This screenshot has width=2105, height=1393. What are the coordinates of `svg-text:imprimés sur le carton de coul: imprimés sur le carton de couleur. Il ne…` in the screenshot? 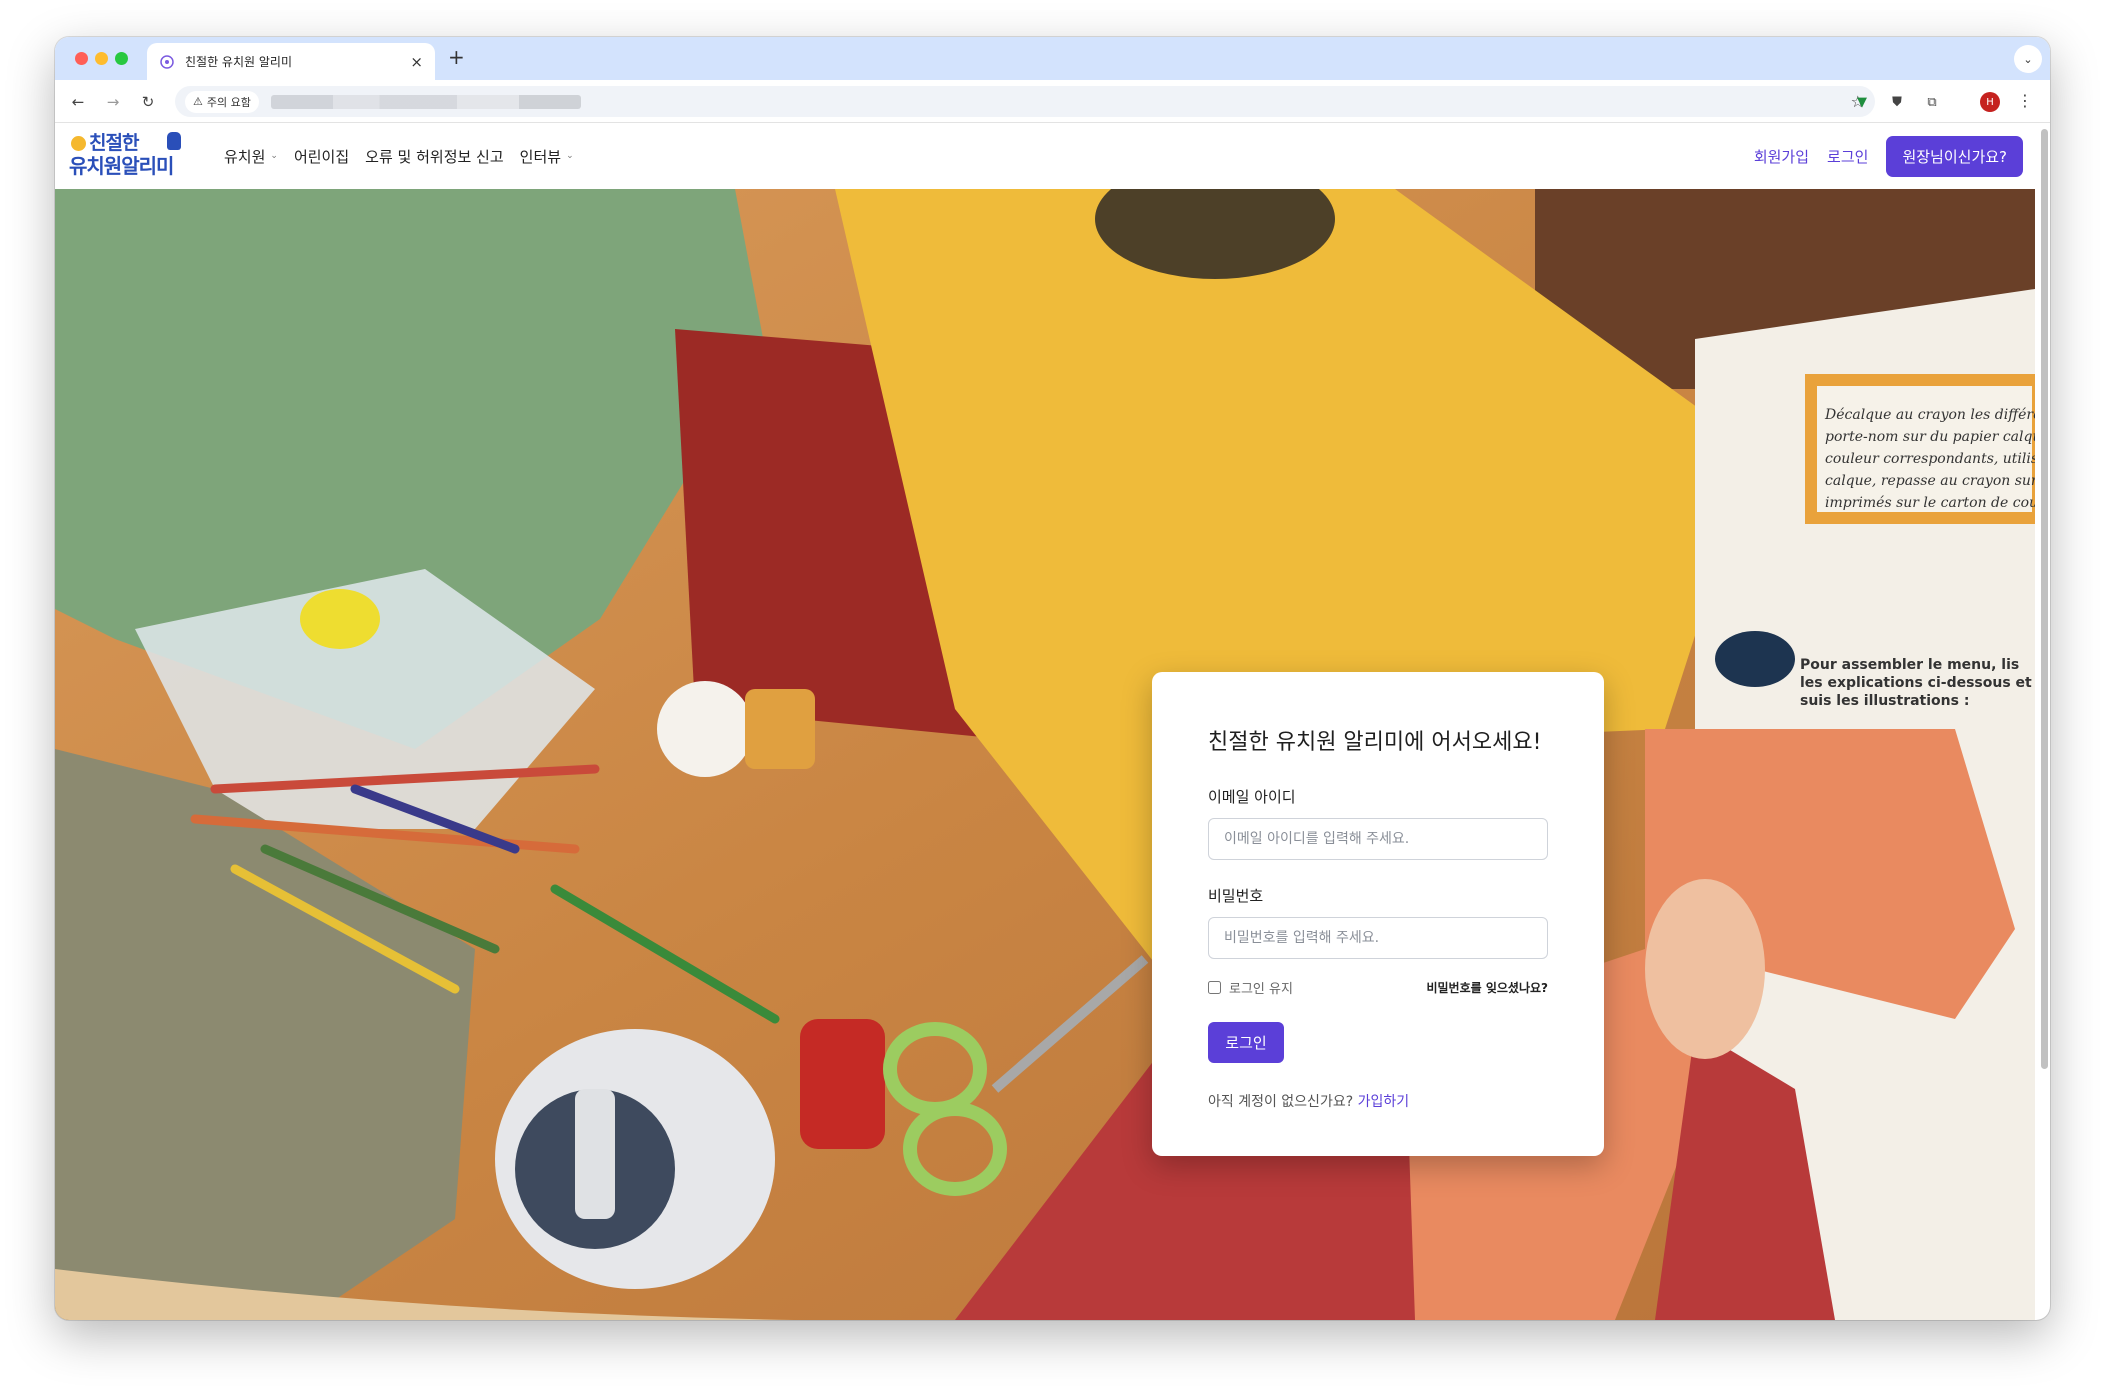 It's located at (1930, 503).